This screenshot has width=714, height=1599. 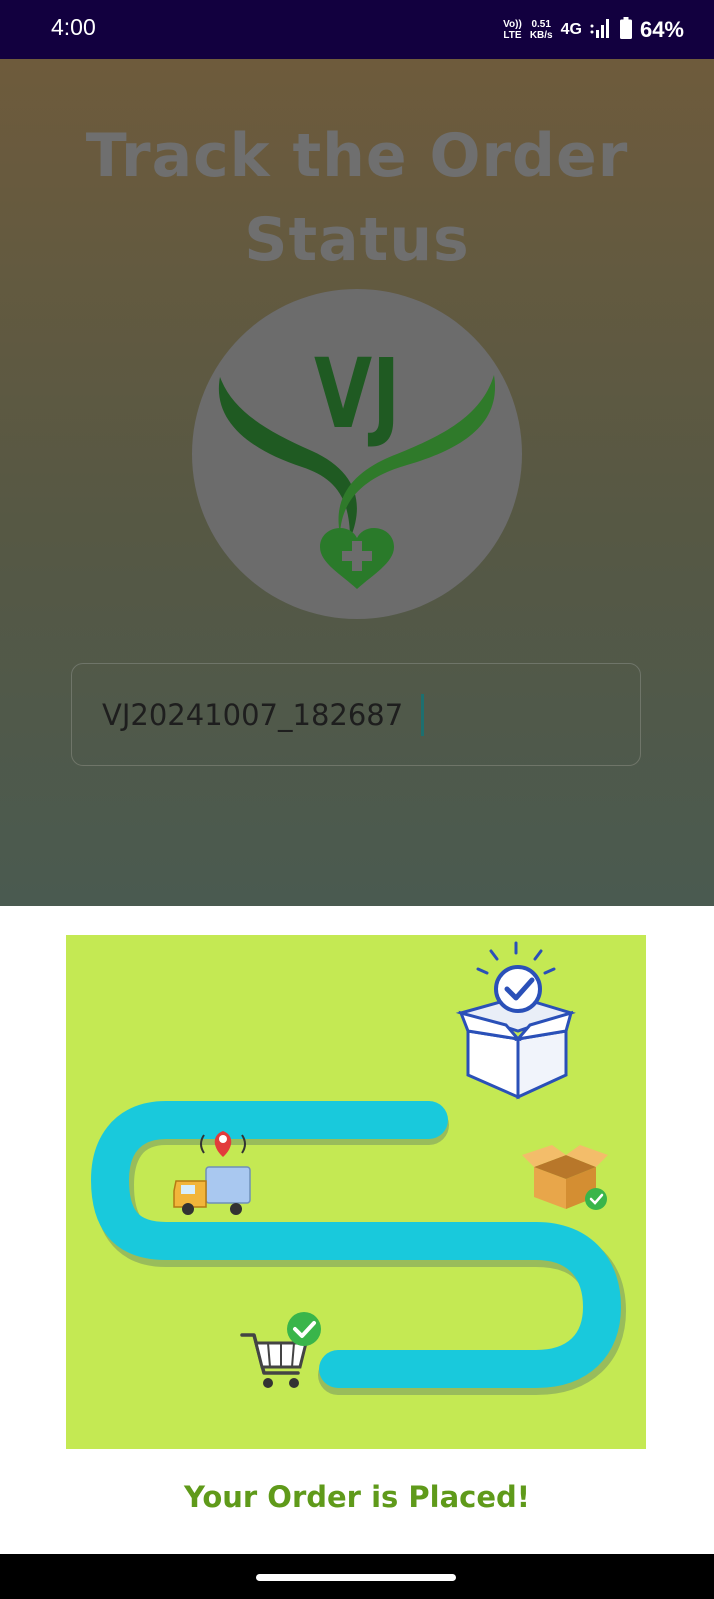 I want to click on volte-top: Vo)), so click(x=512, y=24).